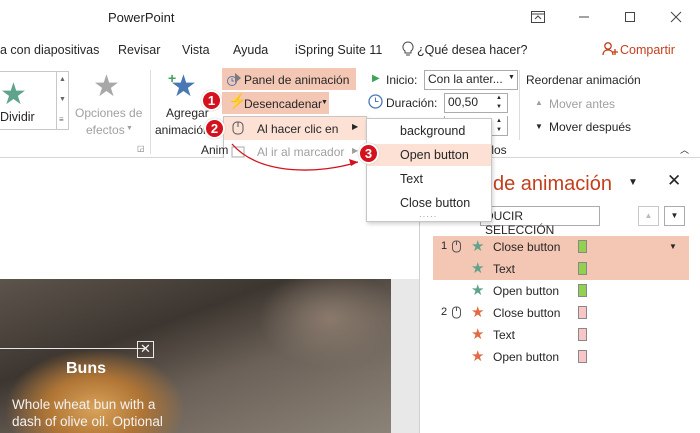  Describe the element at coordinates (84, 404) in the screenshot. I see `slide-body-line-1: Whole wheat bun with a` at that location.